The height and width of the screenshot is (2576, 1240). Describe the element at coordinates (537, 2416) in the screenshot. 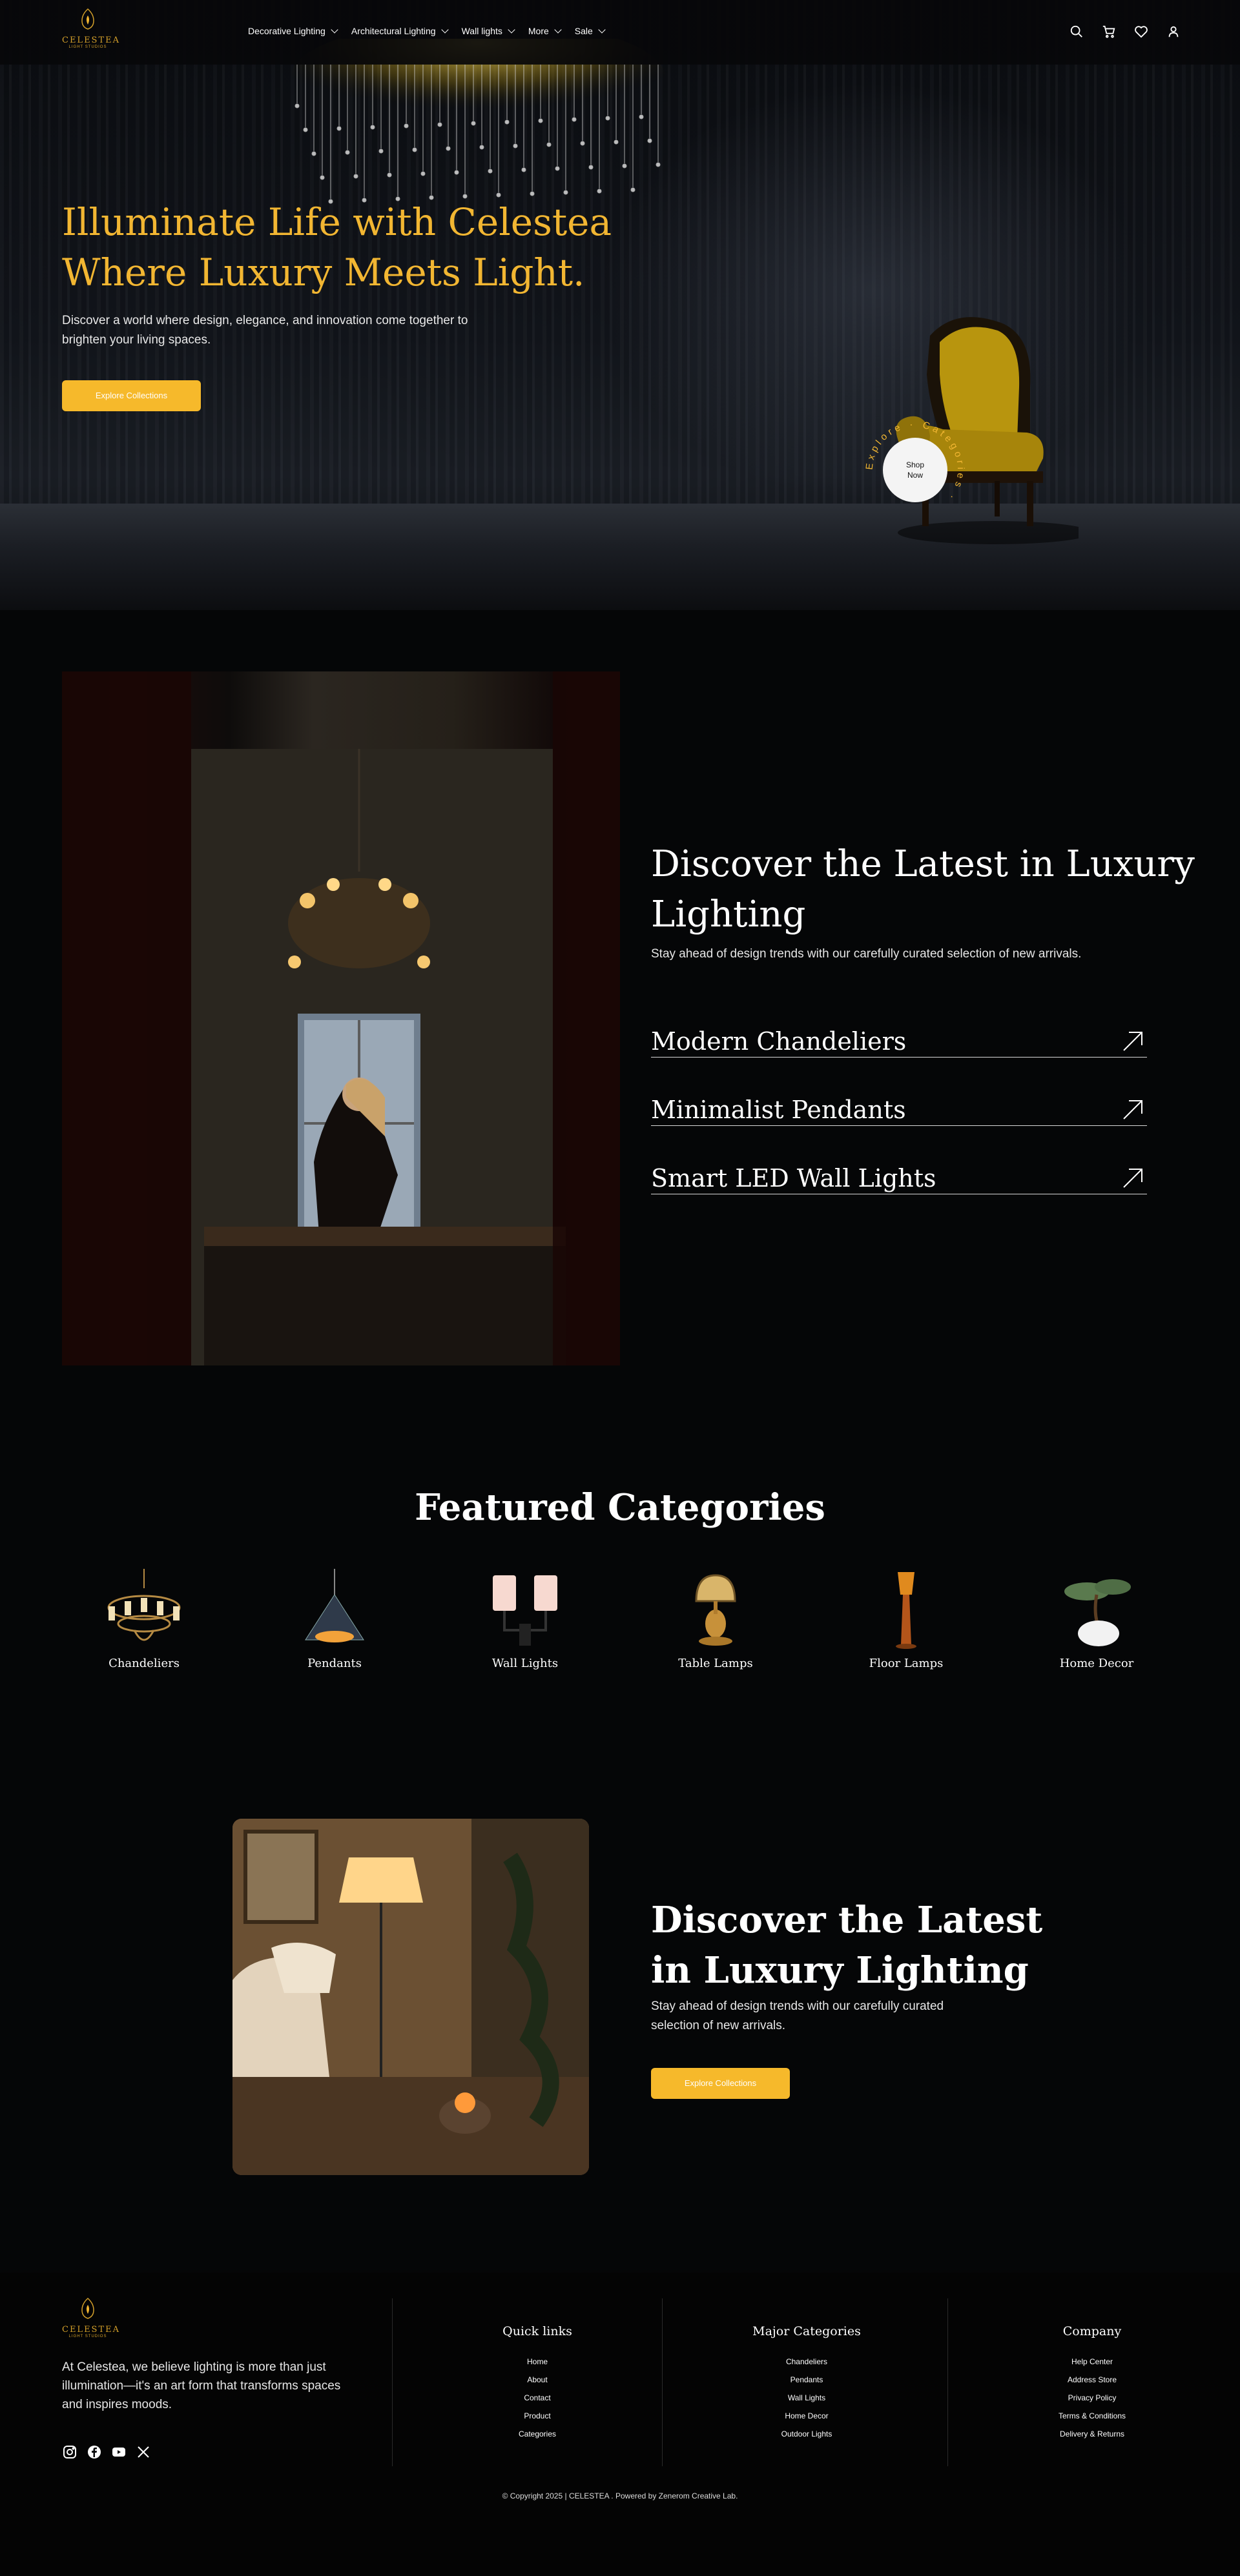

I see `footer-link-product: Product` at that location.